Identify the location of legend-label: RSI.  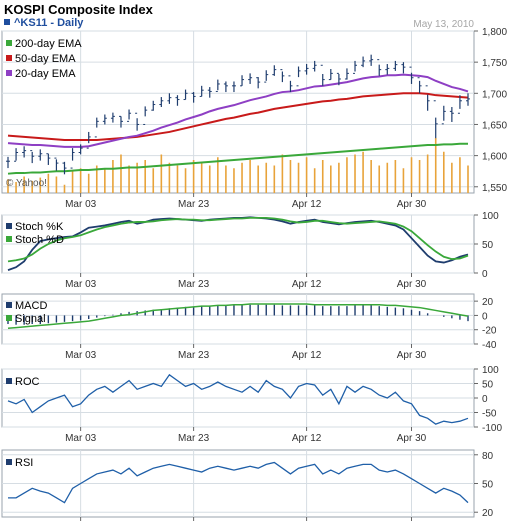
(24, 463).